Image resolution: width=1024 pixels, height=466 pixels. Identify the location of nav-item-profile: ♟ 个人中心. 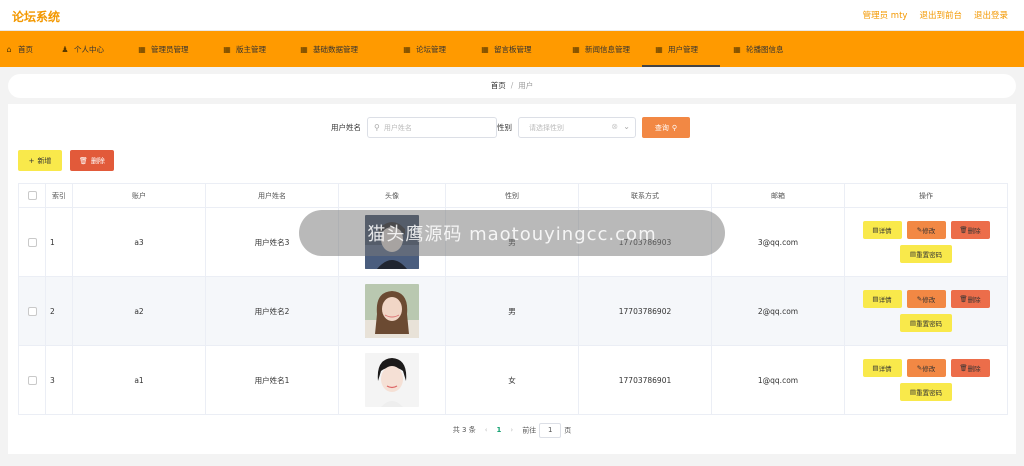
(84, 49).